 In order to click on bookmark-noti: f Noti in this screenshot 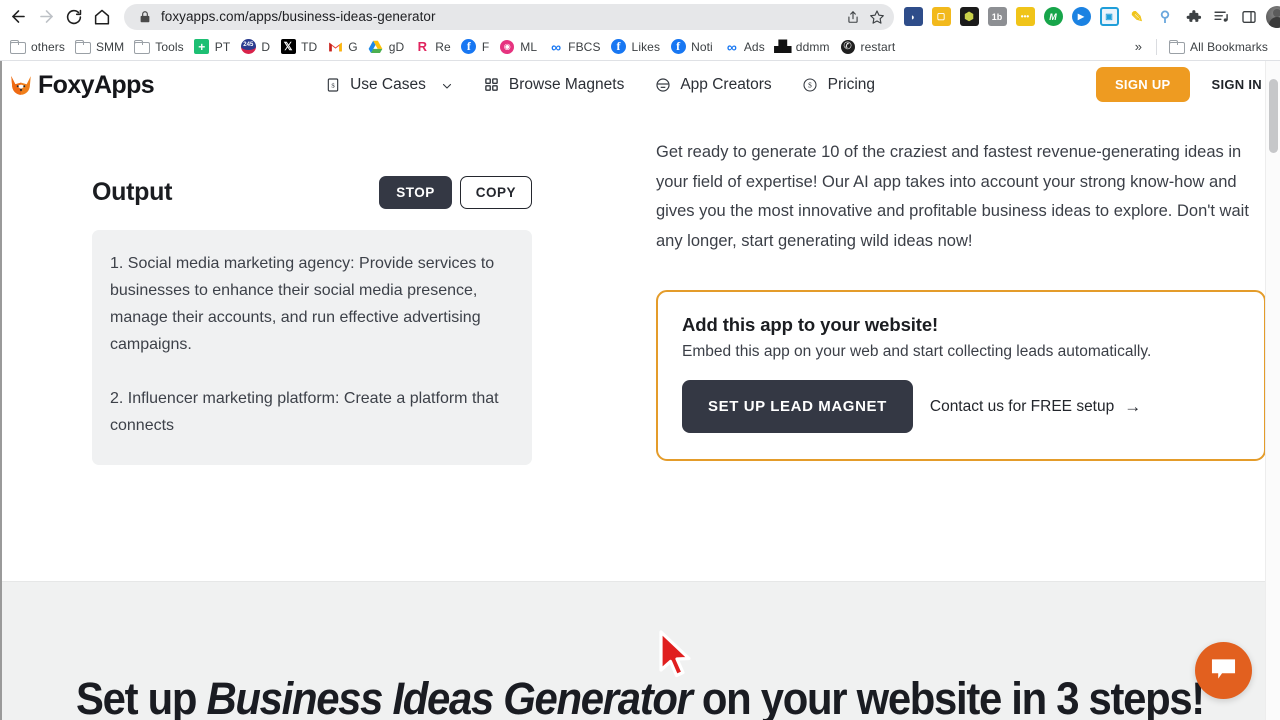, I will do `click(692, 47)`.